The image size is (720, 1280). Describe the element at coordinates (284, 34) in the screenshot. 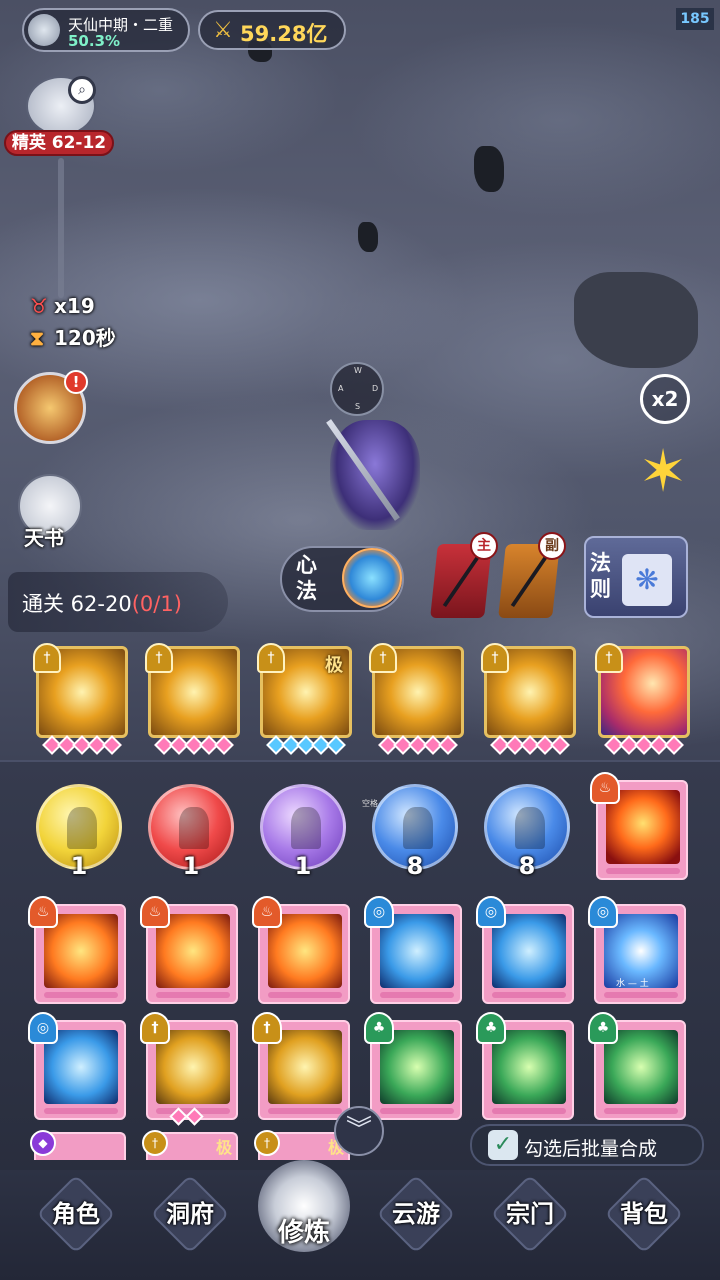

I see `power-value: 59.28亿` at that location.